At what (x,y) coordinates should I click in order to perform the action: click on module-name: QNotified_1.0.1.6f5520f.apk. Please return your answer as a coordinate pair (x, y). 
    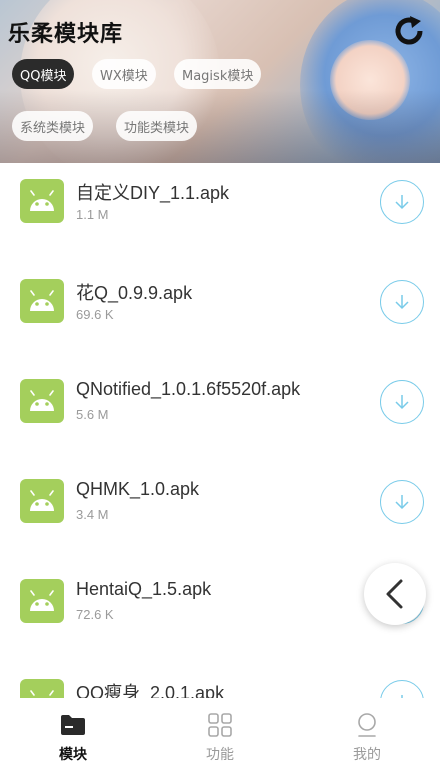
    Looking at the image, I should click on (188, 389).